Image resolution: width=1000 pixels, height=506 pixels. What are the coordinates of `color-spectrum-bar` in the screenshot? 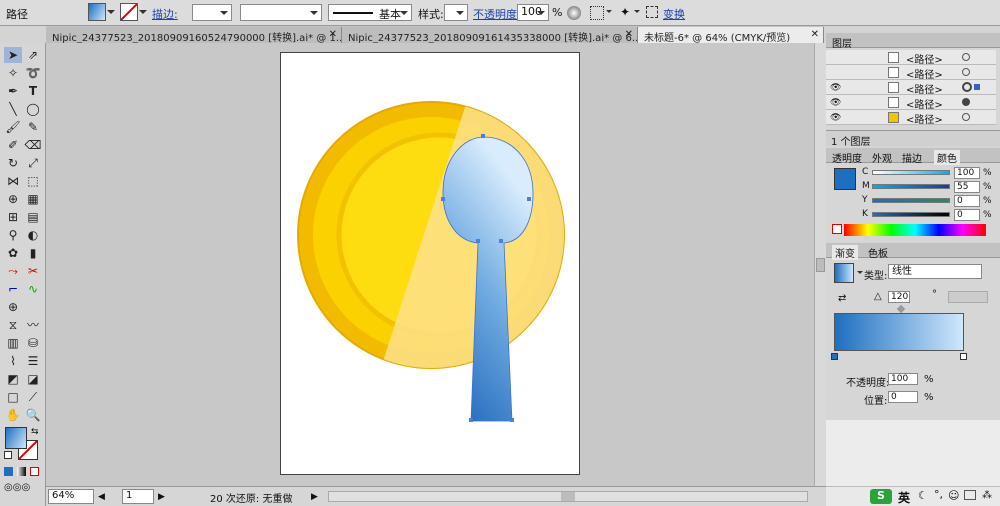 It's located at (915, 230).